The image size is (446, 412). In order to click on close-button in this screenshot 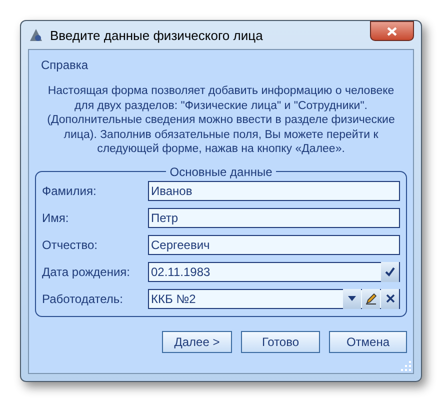, I will do `click(392, 31)`.